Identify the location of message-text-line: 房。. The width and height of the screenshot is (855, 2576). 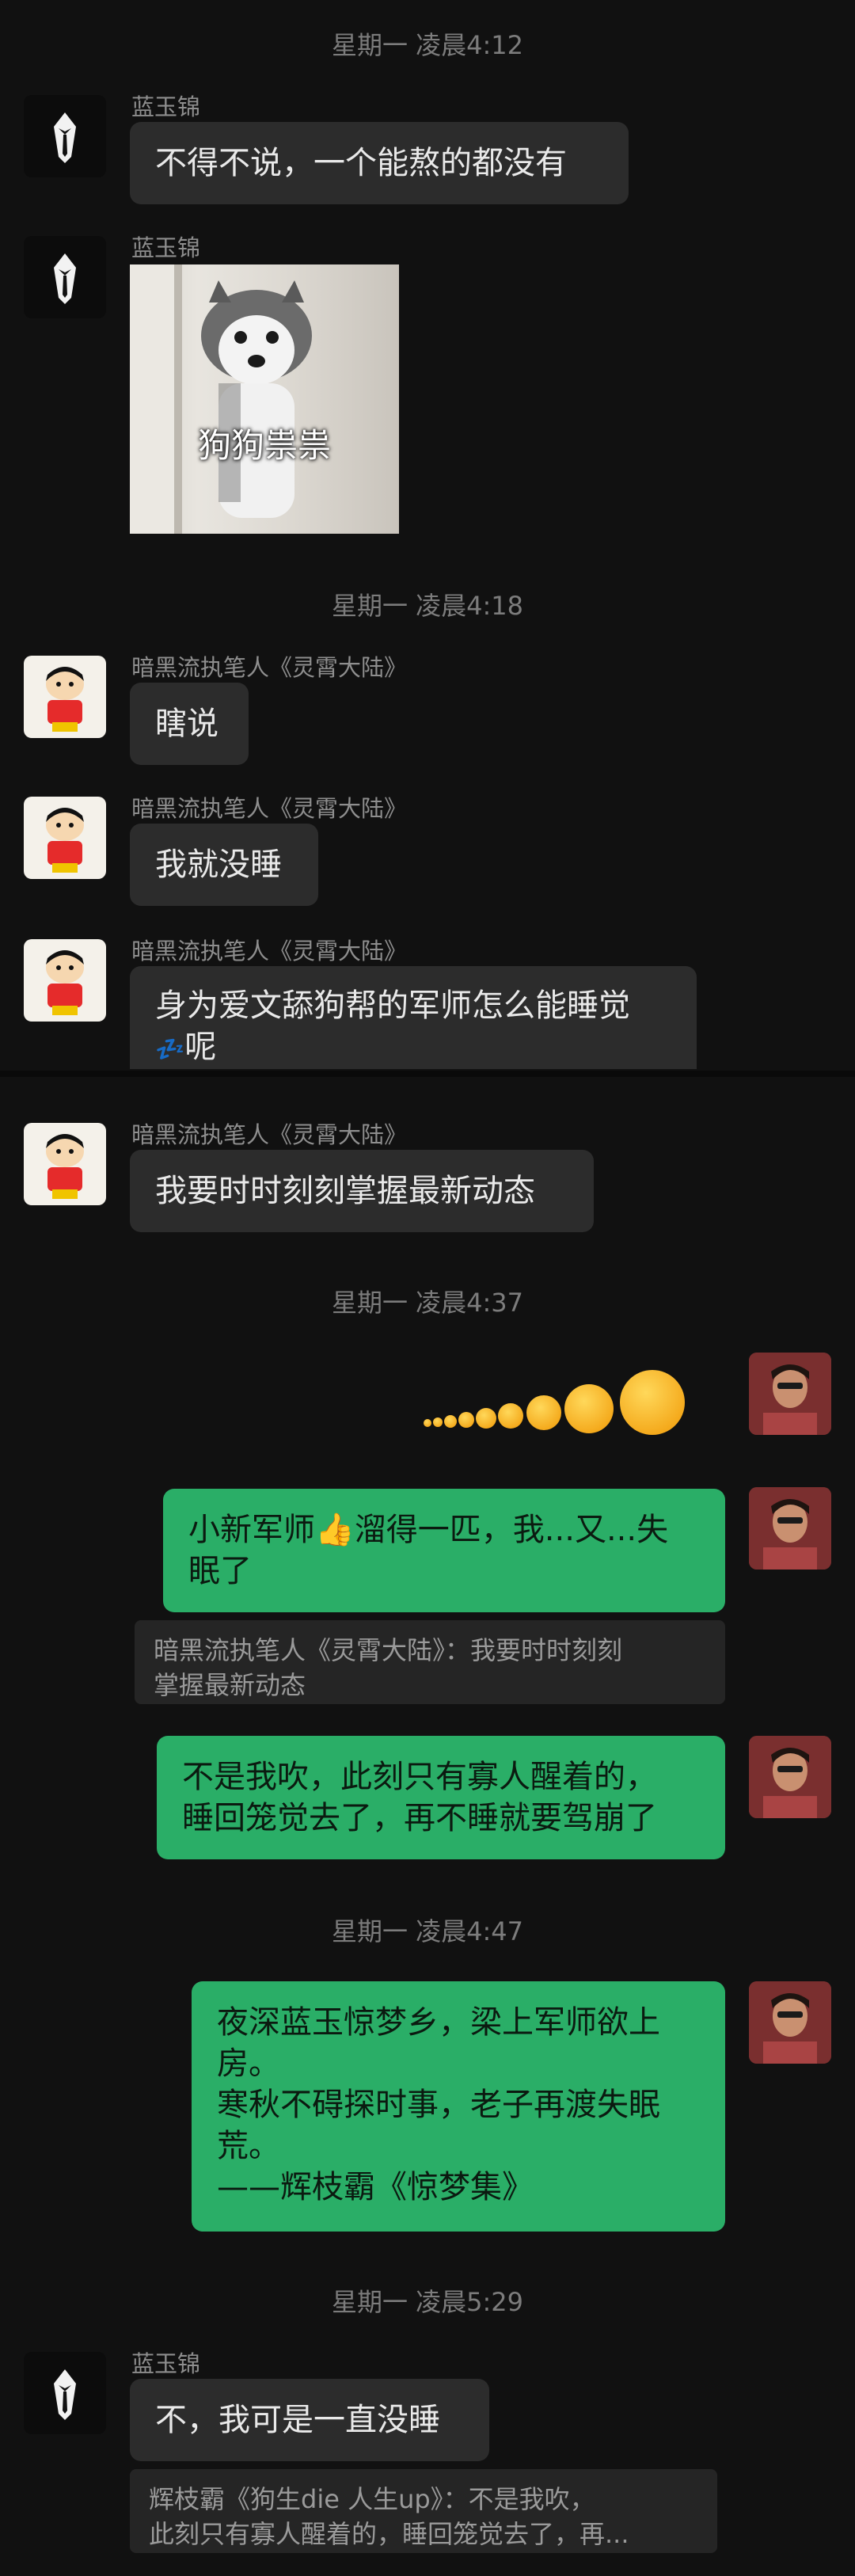
(248, 2063).